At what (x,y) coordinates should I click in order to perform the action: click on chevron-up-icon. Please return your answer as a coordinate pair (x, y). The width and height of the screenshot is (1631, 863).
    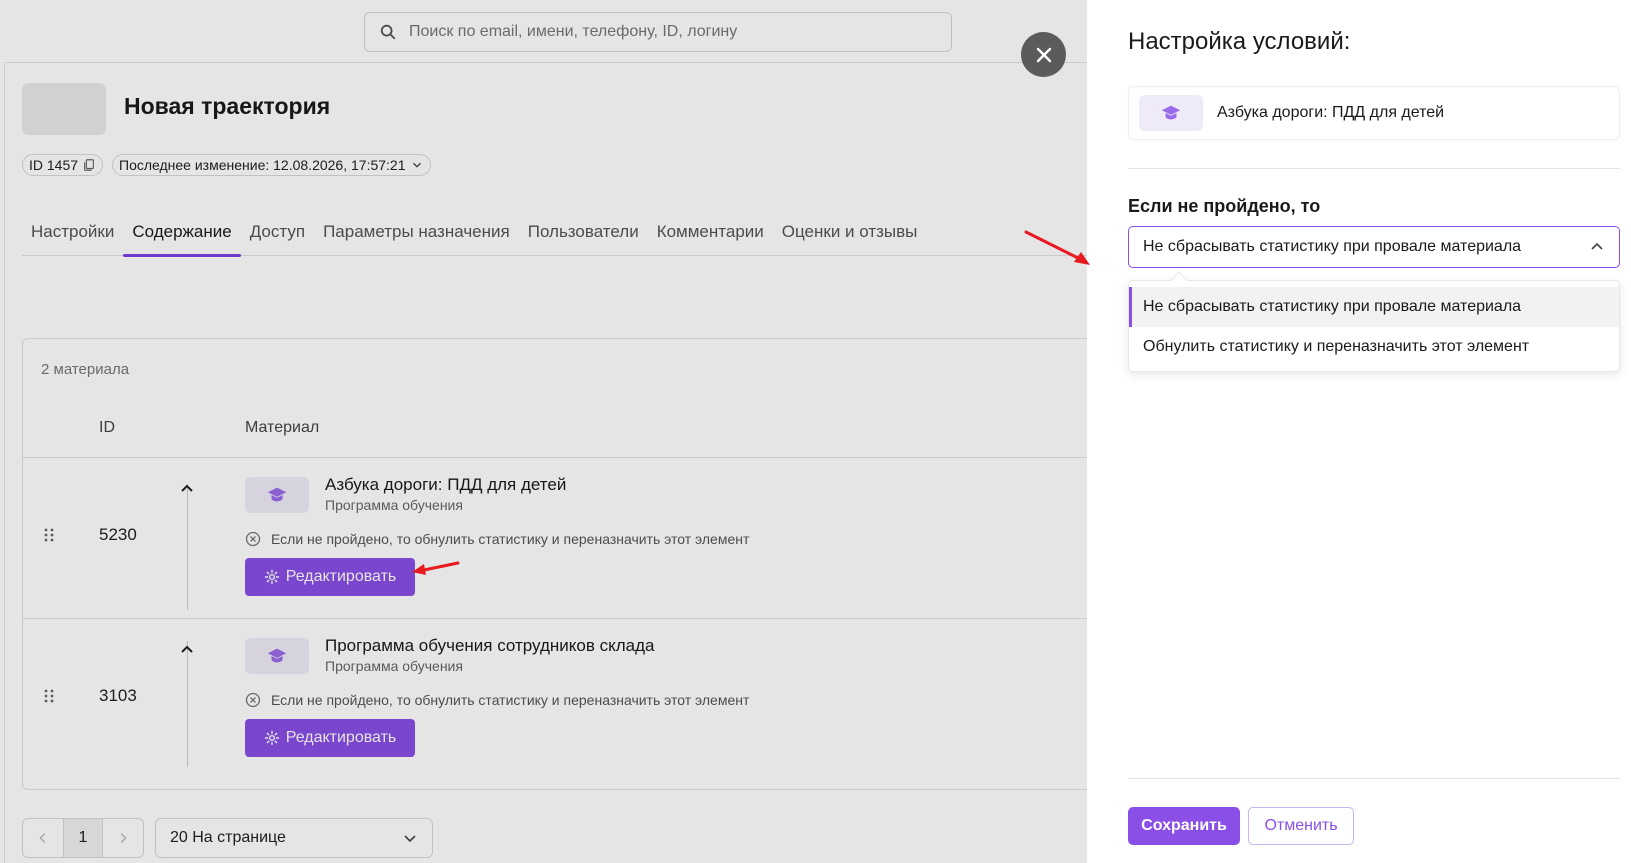
    Looking at the image, I should click on (1597, 246).